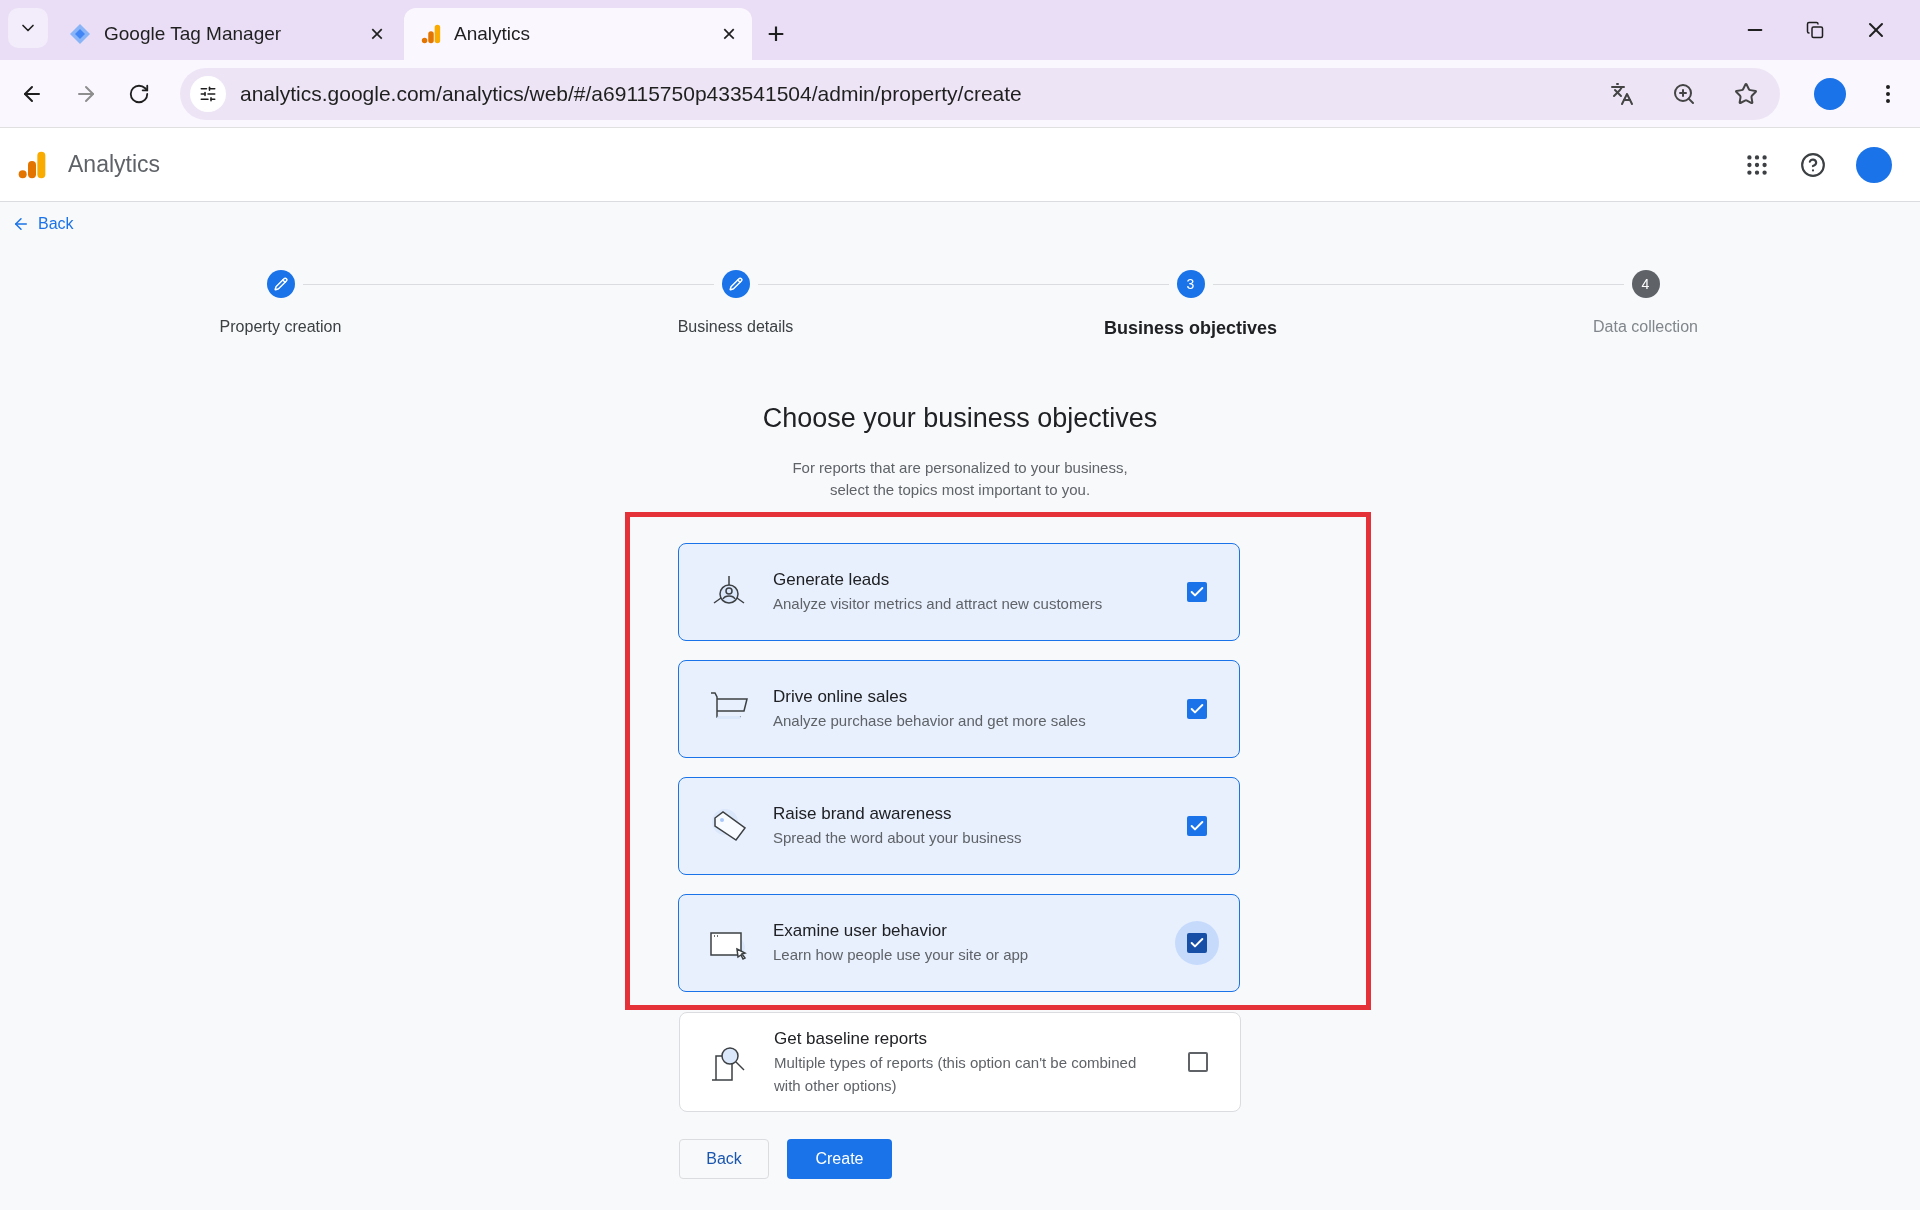  What do you see at coordinates (208, 93) in the screenshot?
I see `site-settings-icon` at bounding box center [208, 93].